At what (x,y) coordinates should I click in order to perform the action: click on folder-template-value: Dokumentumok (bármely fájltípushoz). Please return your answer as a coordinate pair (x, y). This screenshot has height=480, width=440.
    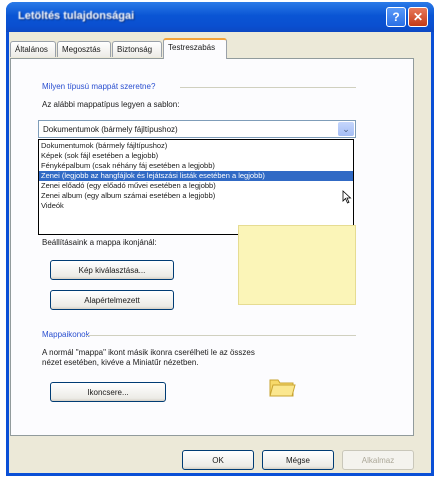
    Looking at the image, I should click on (110, 129).